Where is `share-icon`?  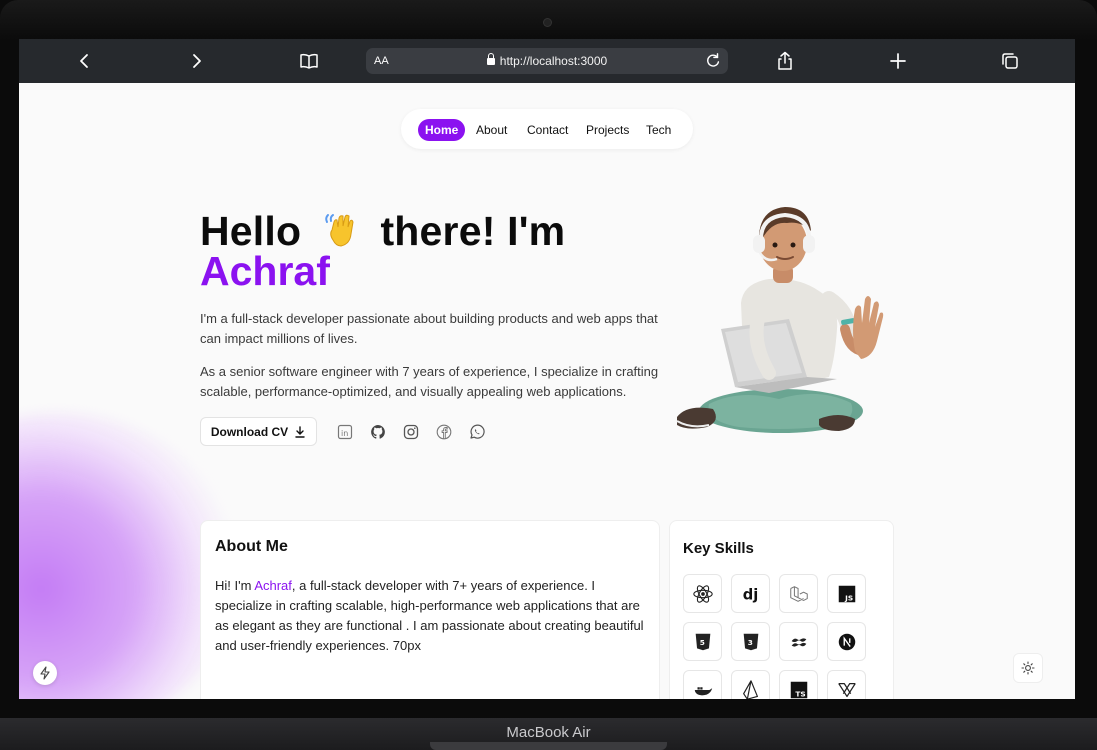 share-icon is located at coordinates (785, 60).